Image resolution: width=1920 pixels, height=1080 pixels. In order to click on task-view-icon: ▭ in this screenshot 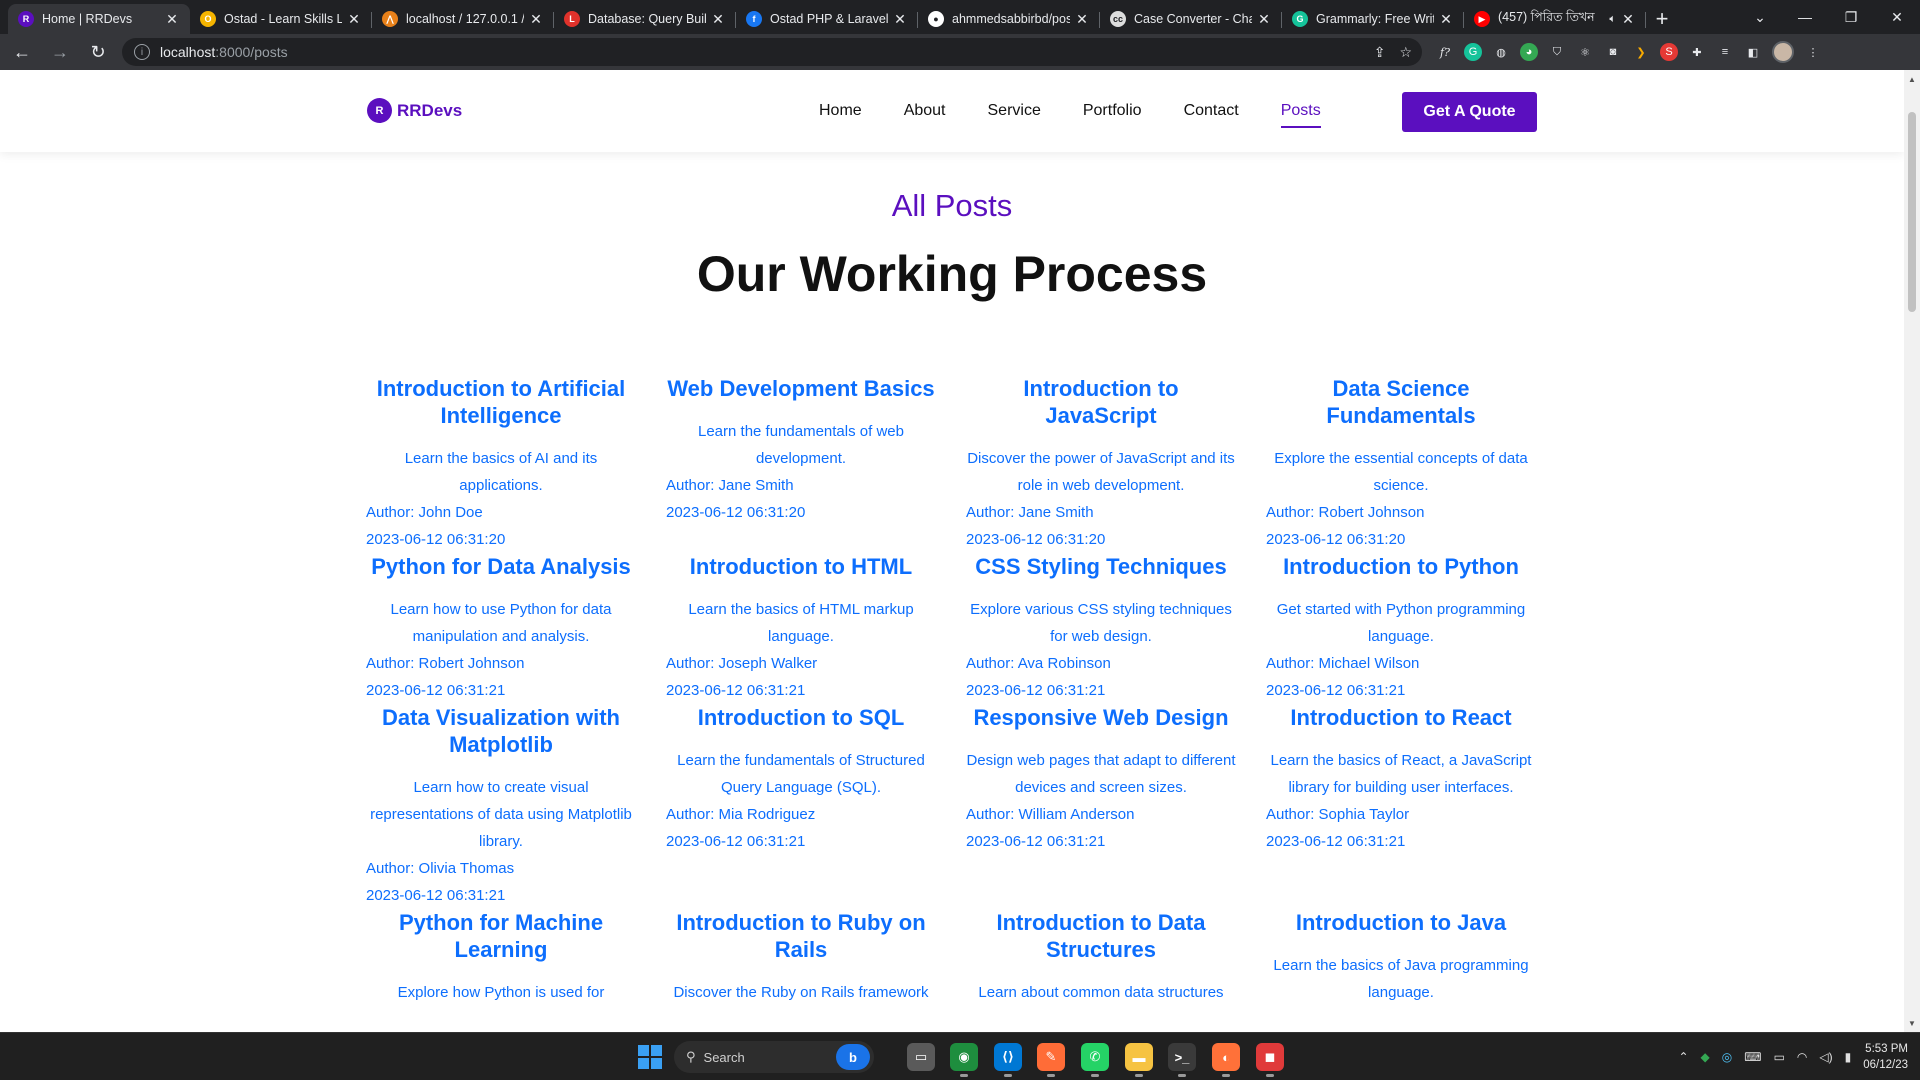, I will do `click(921, 1057)`.